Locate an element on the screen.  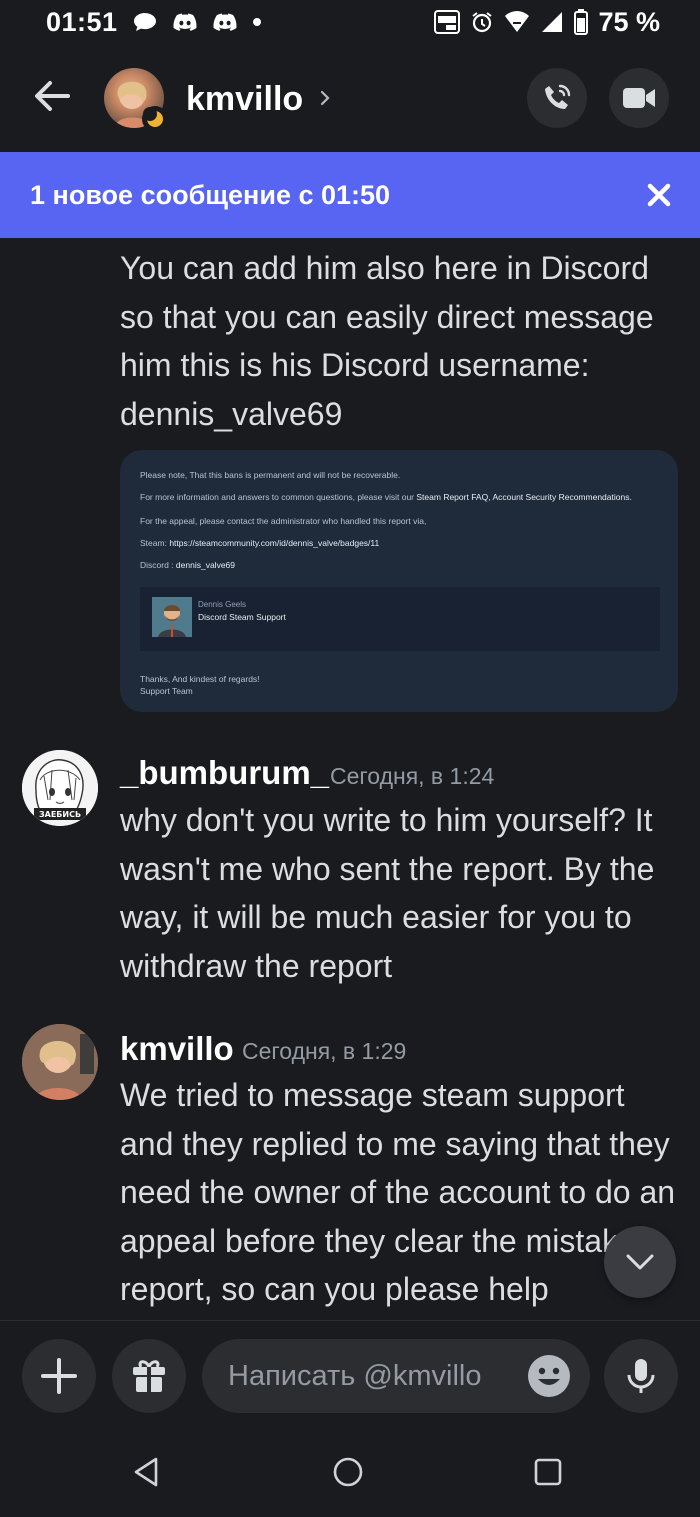
signature-avatar is located at coordinates (172, 617).